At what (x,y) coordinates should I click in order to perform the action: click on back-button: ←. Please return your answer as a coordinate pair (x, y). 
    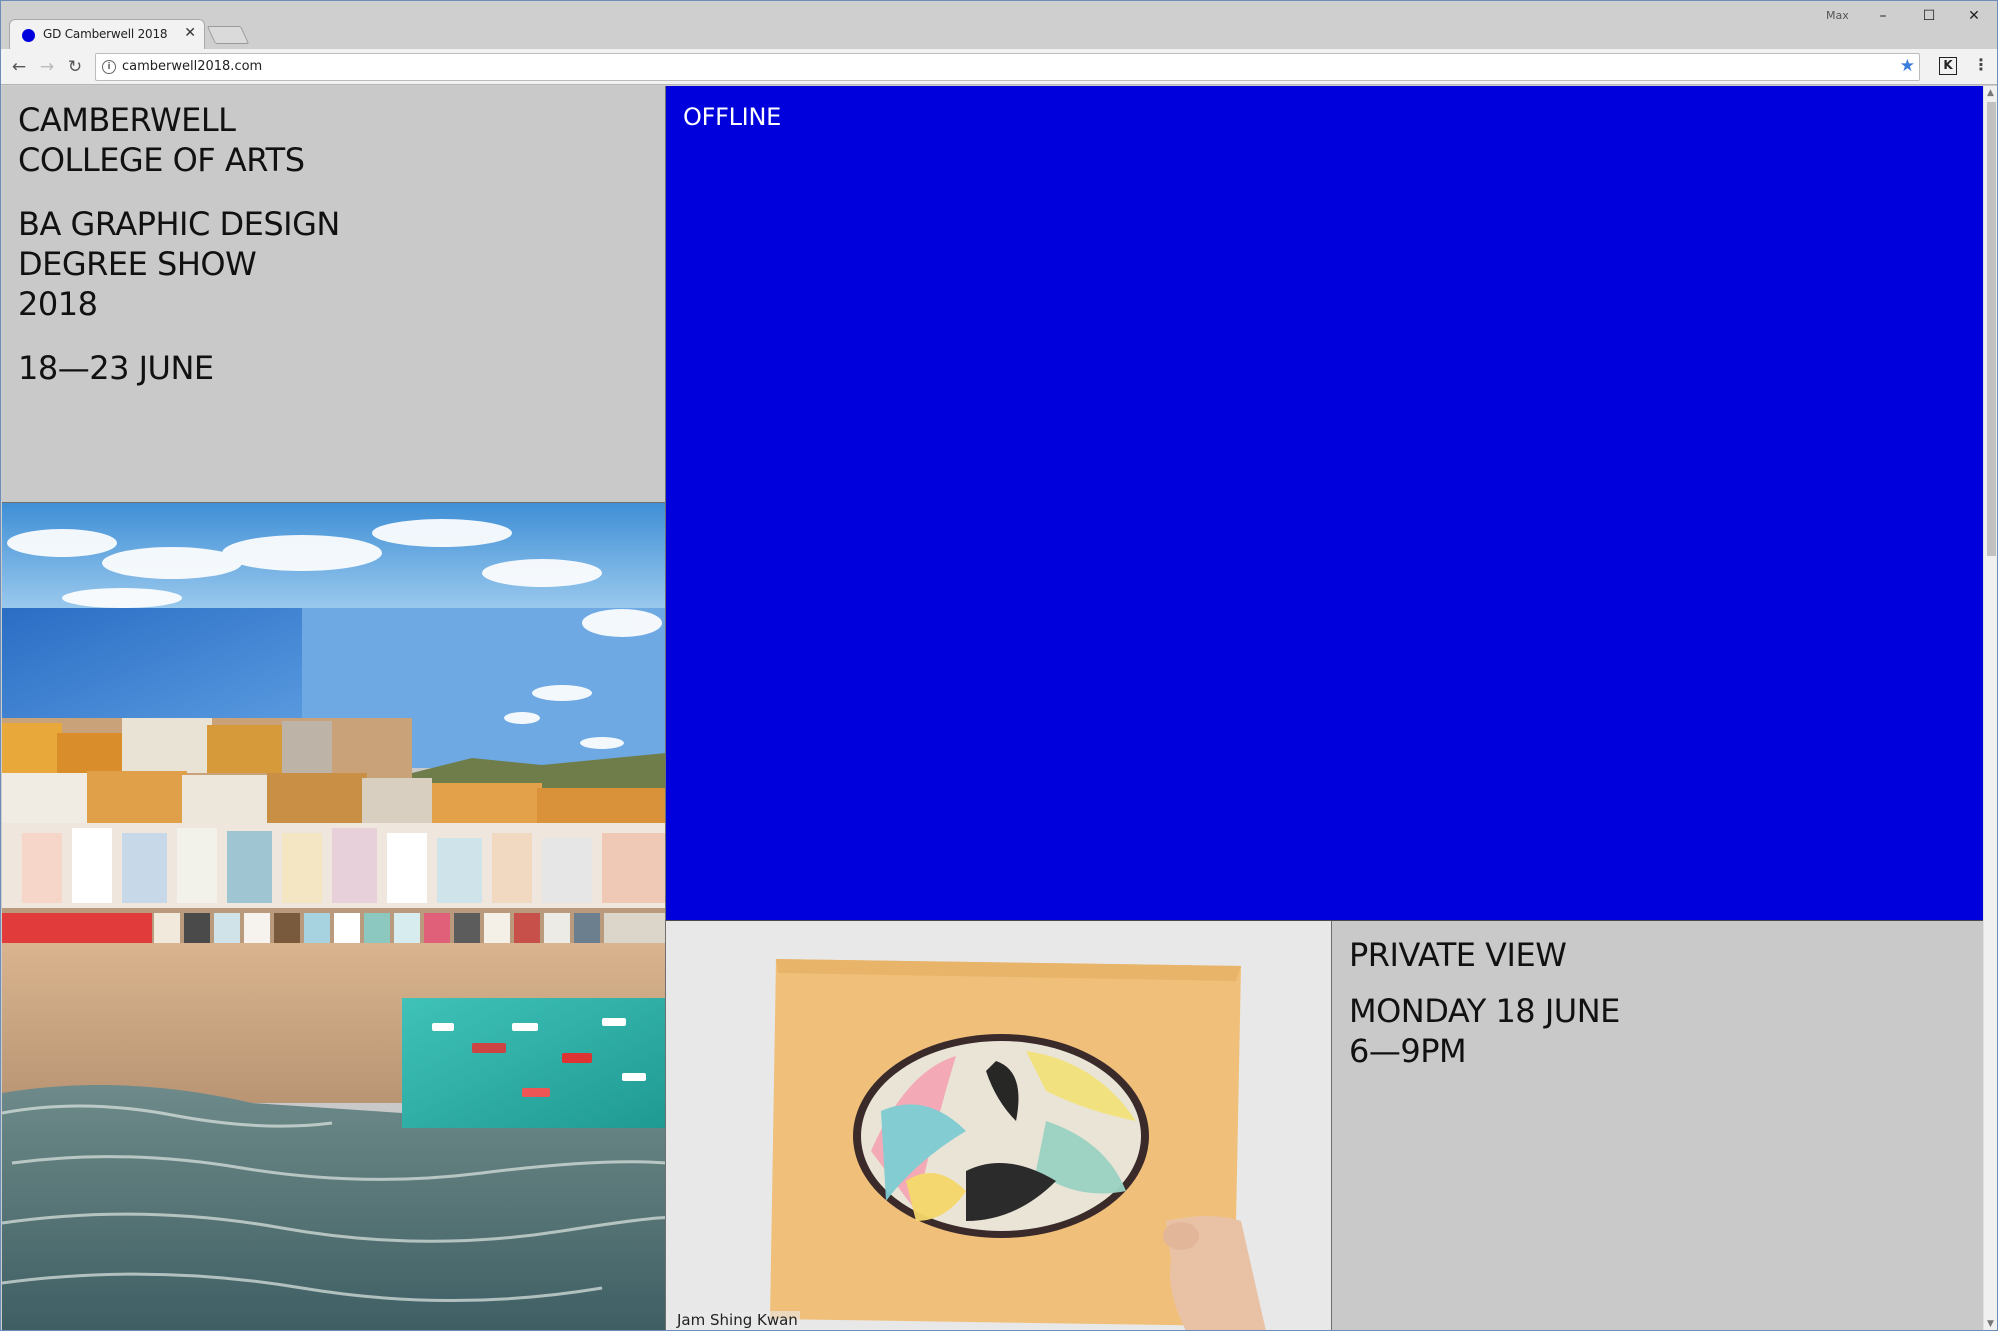
    Looking at the image, I should click on (19, 67).